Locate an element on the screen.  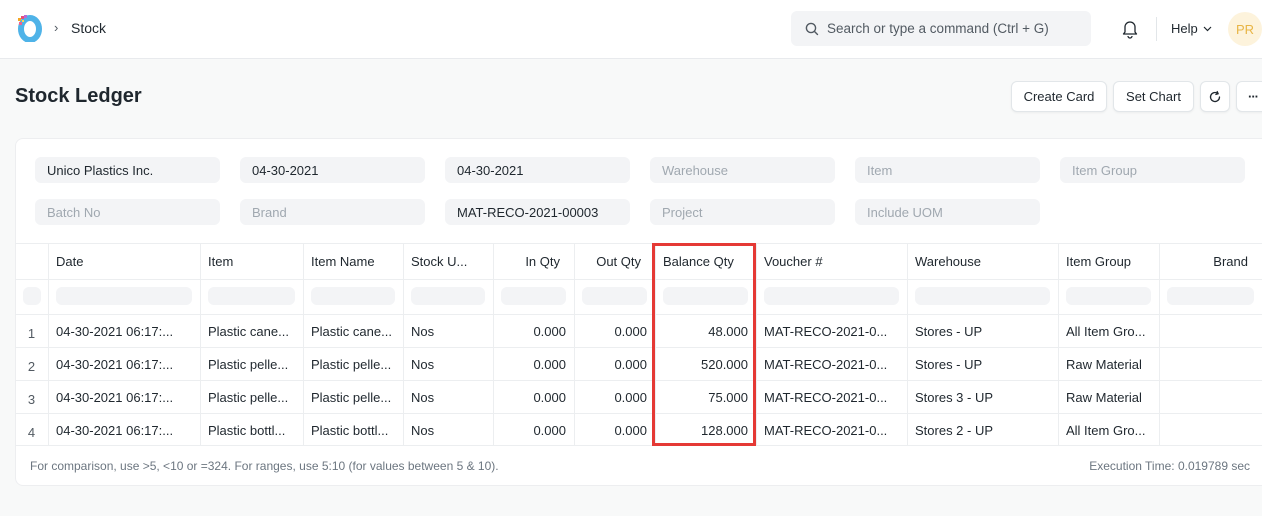
column-filter-balance-qty is located at coordinates (705, 296).